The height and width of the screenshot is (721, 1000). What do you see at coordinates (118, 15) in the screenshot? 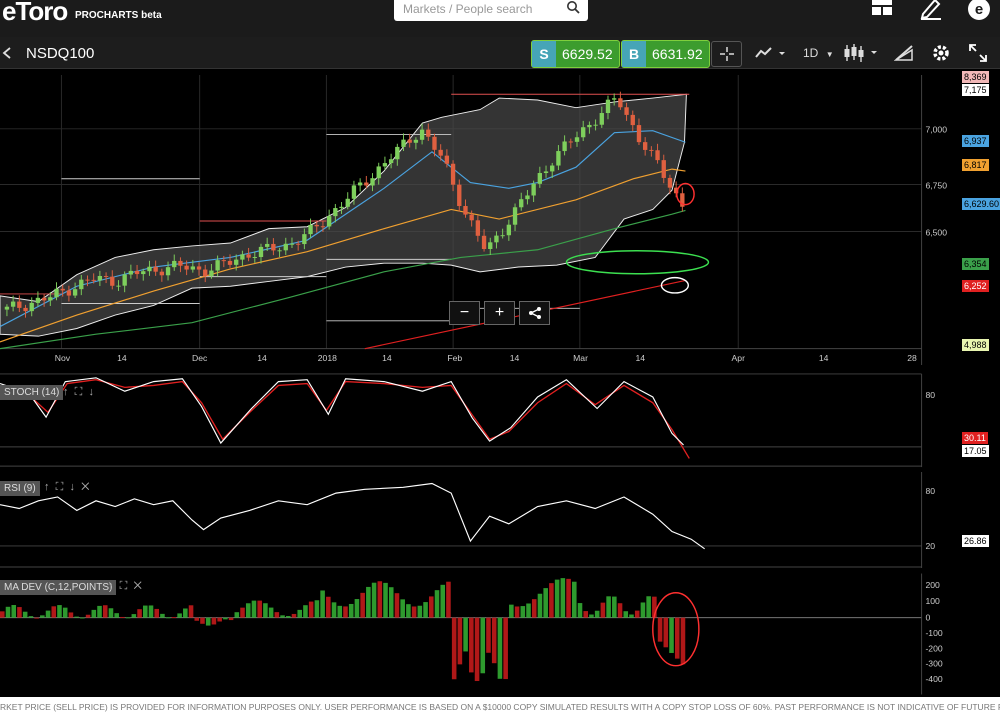
I see `product-name: PROCHARTS beta` at bounding box center [118, 15].